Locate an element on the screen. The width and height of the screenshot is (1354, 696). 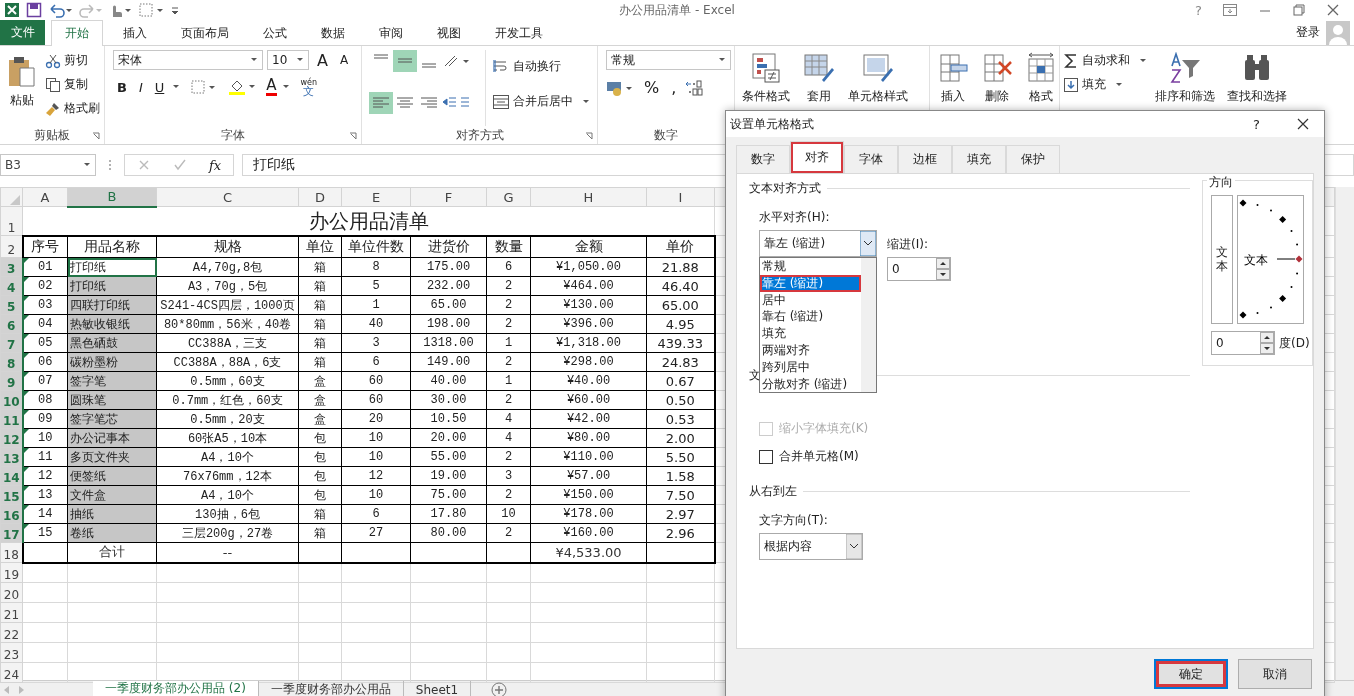
number-format-field: 常规 is located at coordinates (668, 60).